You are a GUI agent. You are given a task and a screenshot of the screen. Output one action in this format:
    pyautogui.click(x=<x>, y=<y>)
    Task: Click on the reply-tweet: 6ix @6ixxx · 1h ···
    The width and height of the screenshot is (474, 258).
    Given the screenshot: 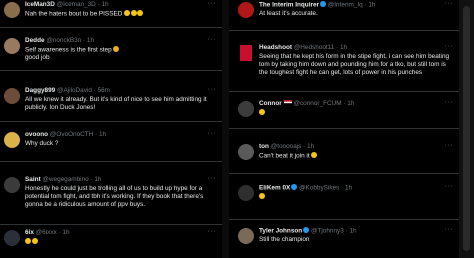 What is the action you would take?
    pyautogui.click(x=111, y=243)
    